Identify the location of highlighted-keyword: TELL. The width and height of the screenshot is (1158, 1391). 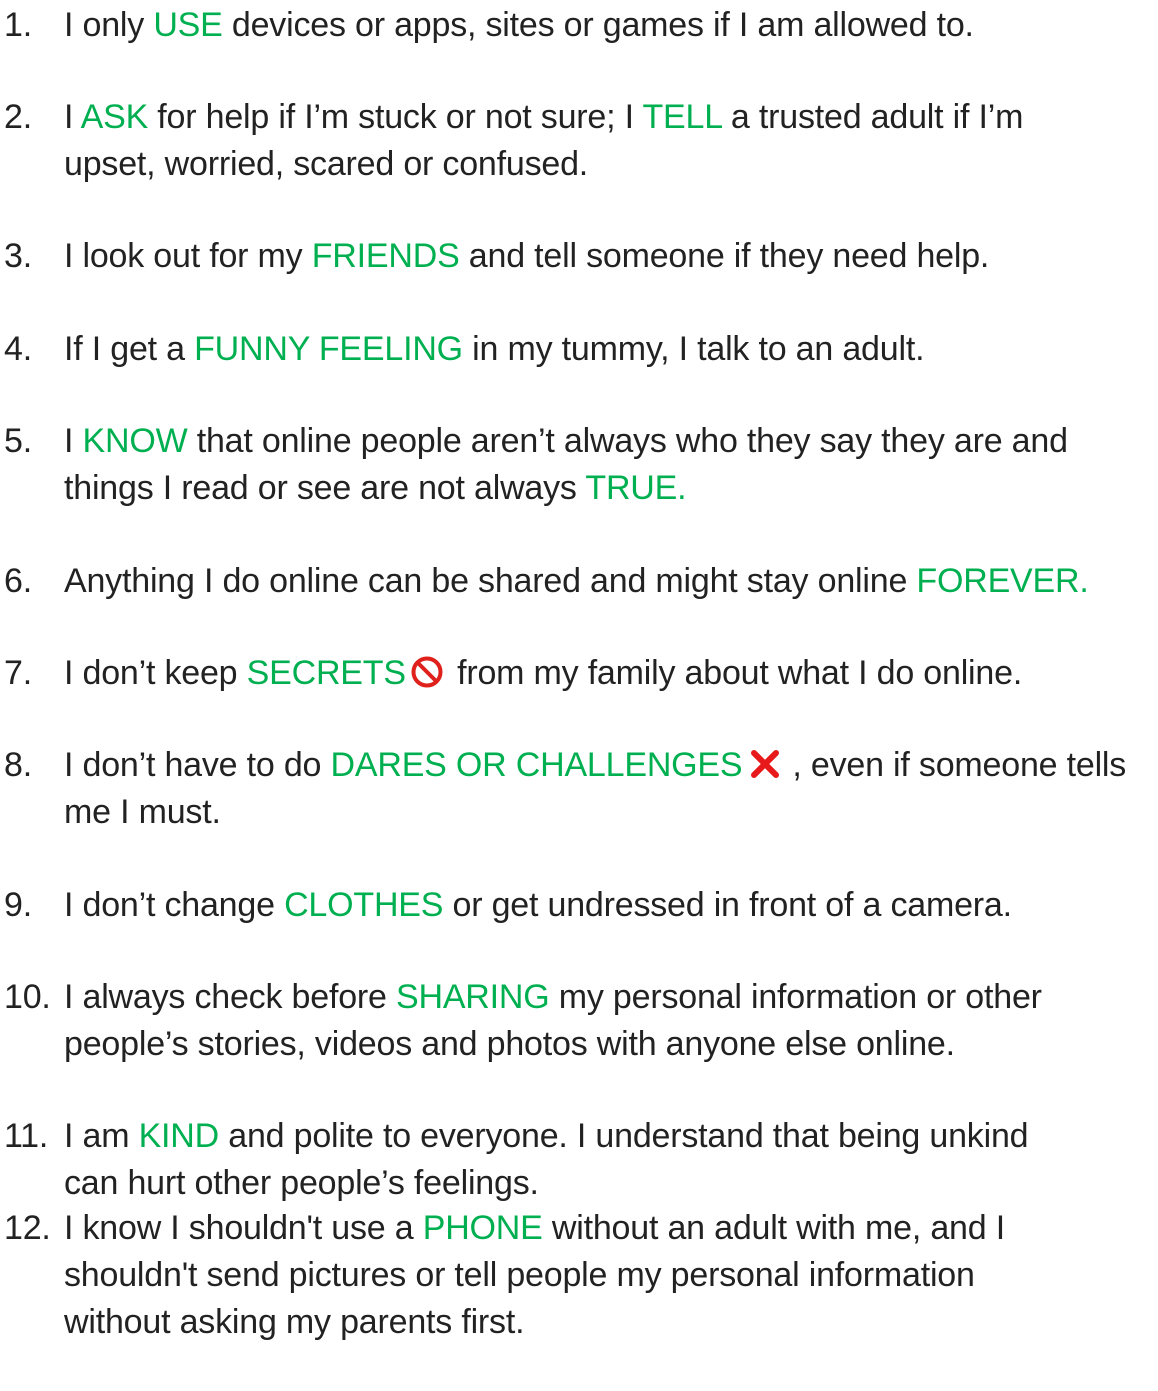
(682, 117).